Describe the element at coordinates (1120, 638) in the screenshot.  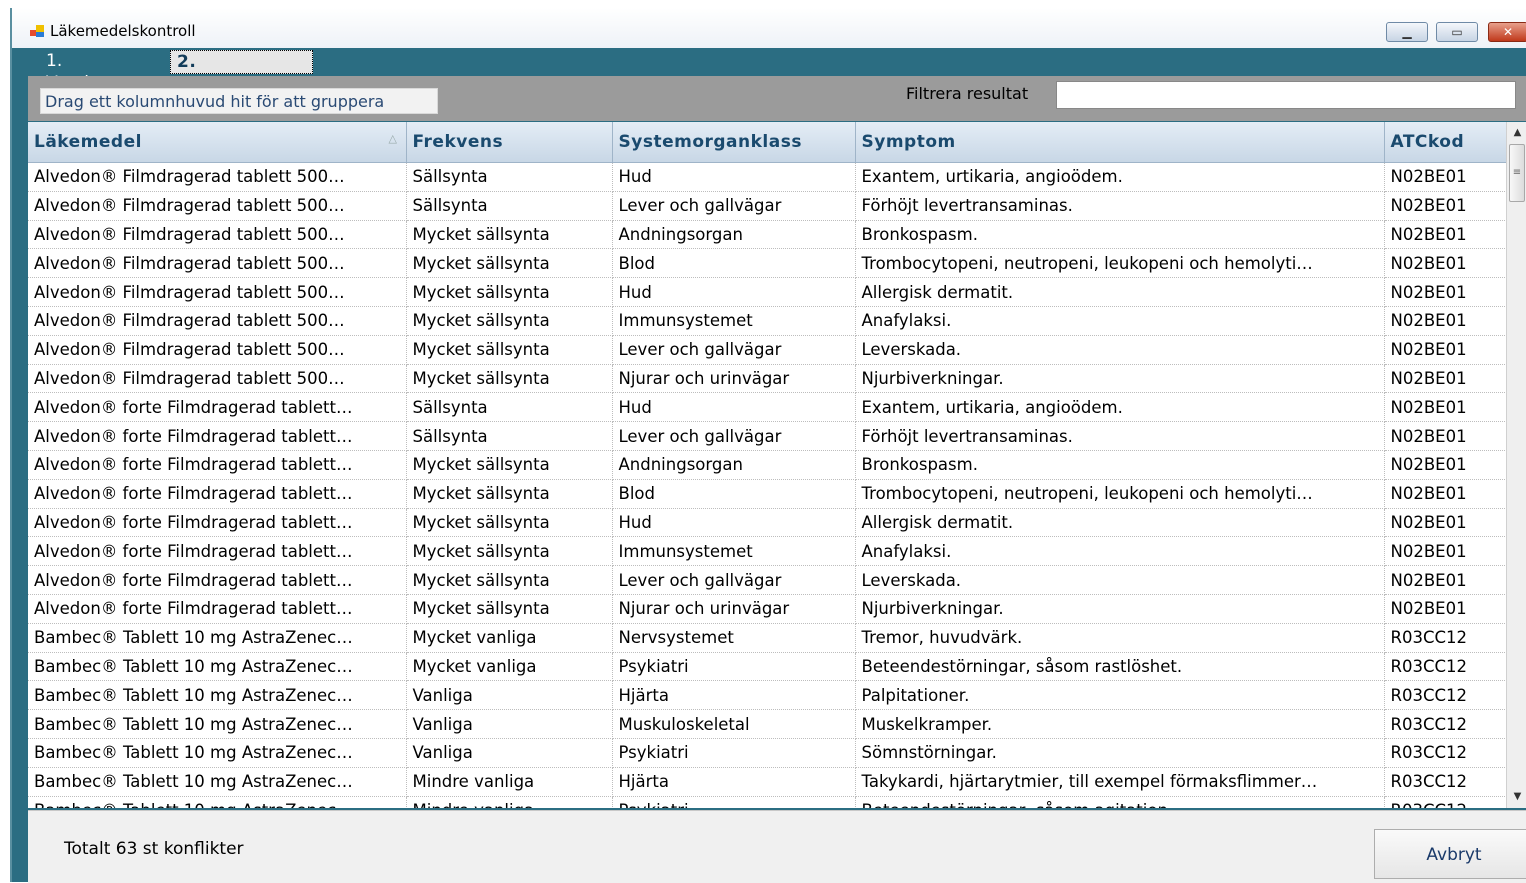
I see `table-cell: Tremor, huvudvärk.` at that location.